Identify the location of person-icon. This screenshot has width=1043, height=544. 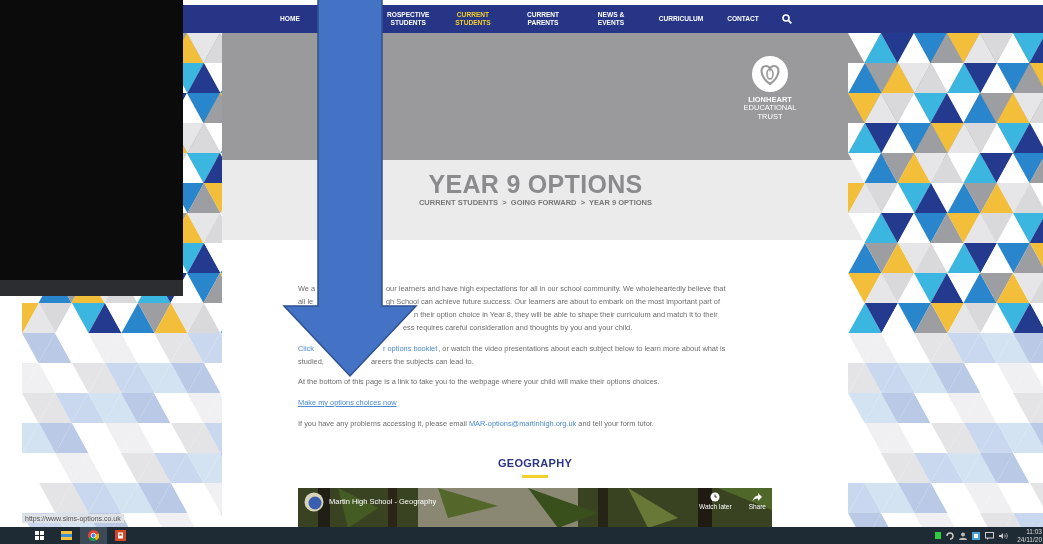
(963, 535).